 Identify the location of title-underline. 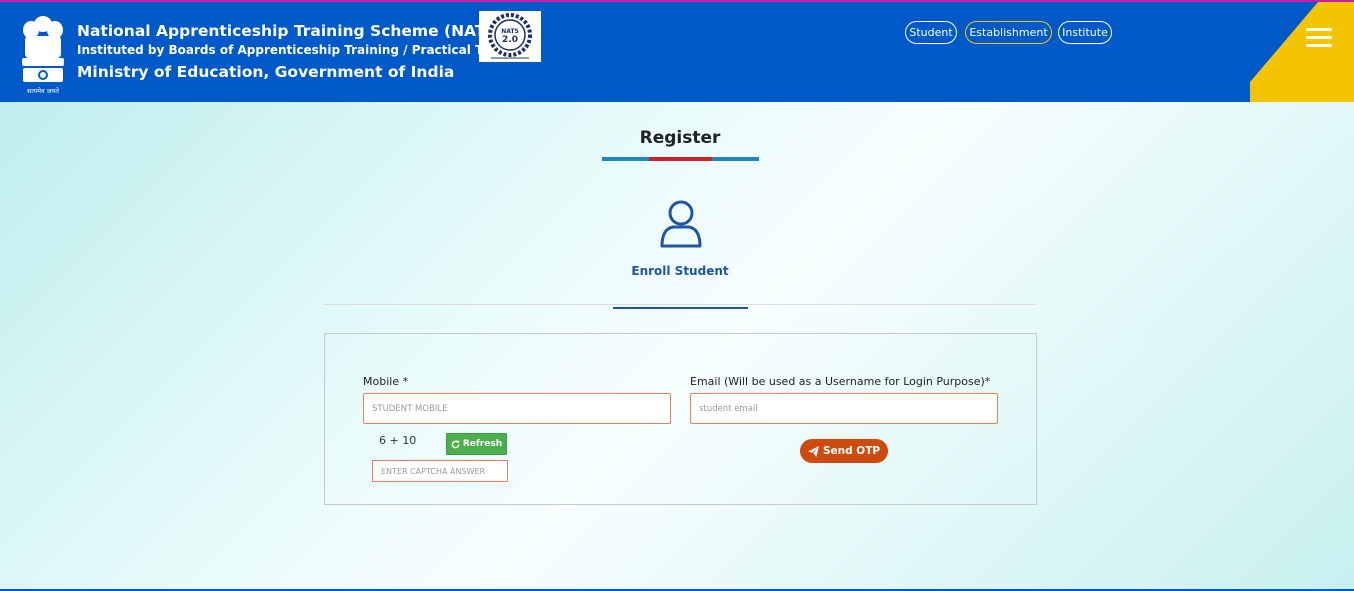
(680, 159).